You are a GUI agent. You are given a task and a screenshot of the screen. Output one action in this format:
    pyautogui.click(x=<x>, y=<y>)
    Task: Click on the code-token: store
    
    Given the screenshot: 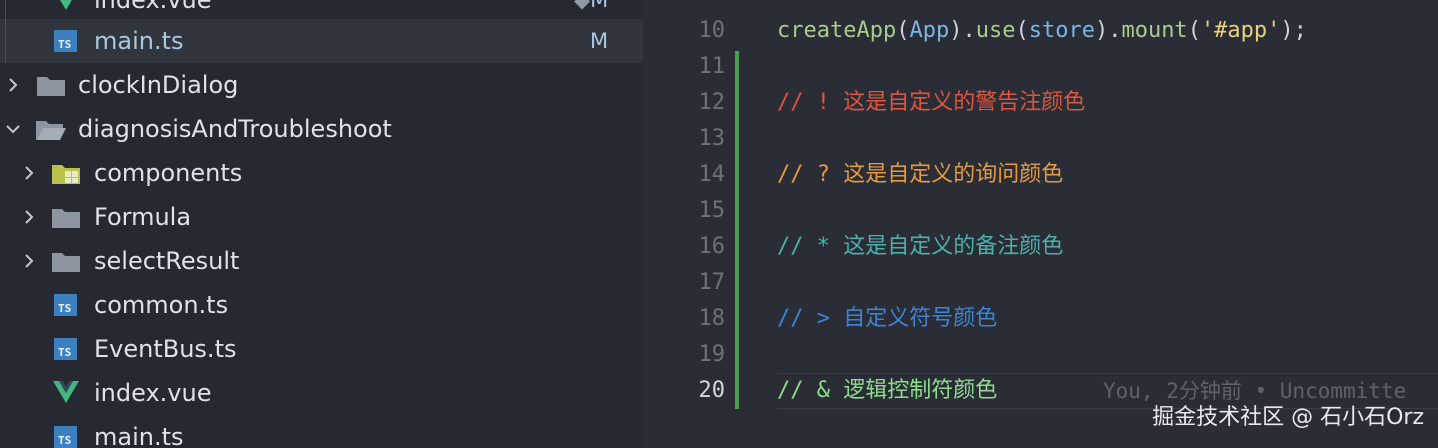 What is the action you would take?
    pyautogui.click(x=1061, y=30)
    